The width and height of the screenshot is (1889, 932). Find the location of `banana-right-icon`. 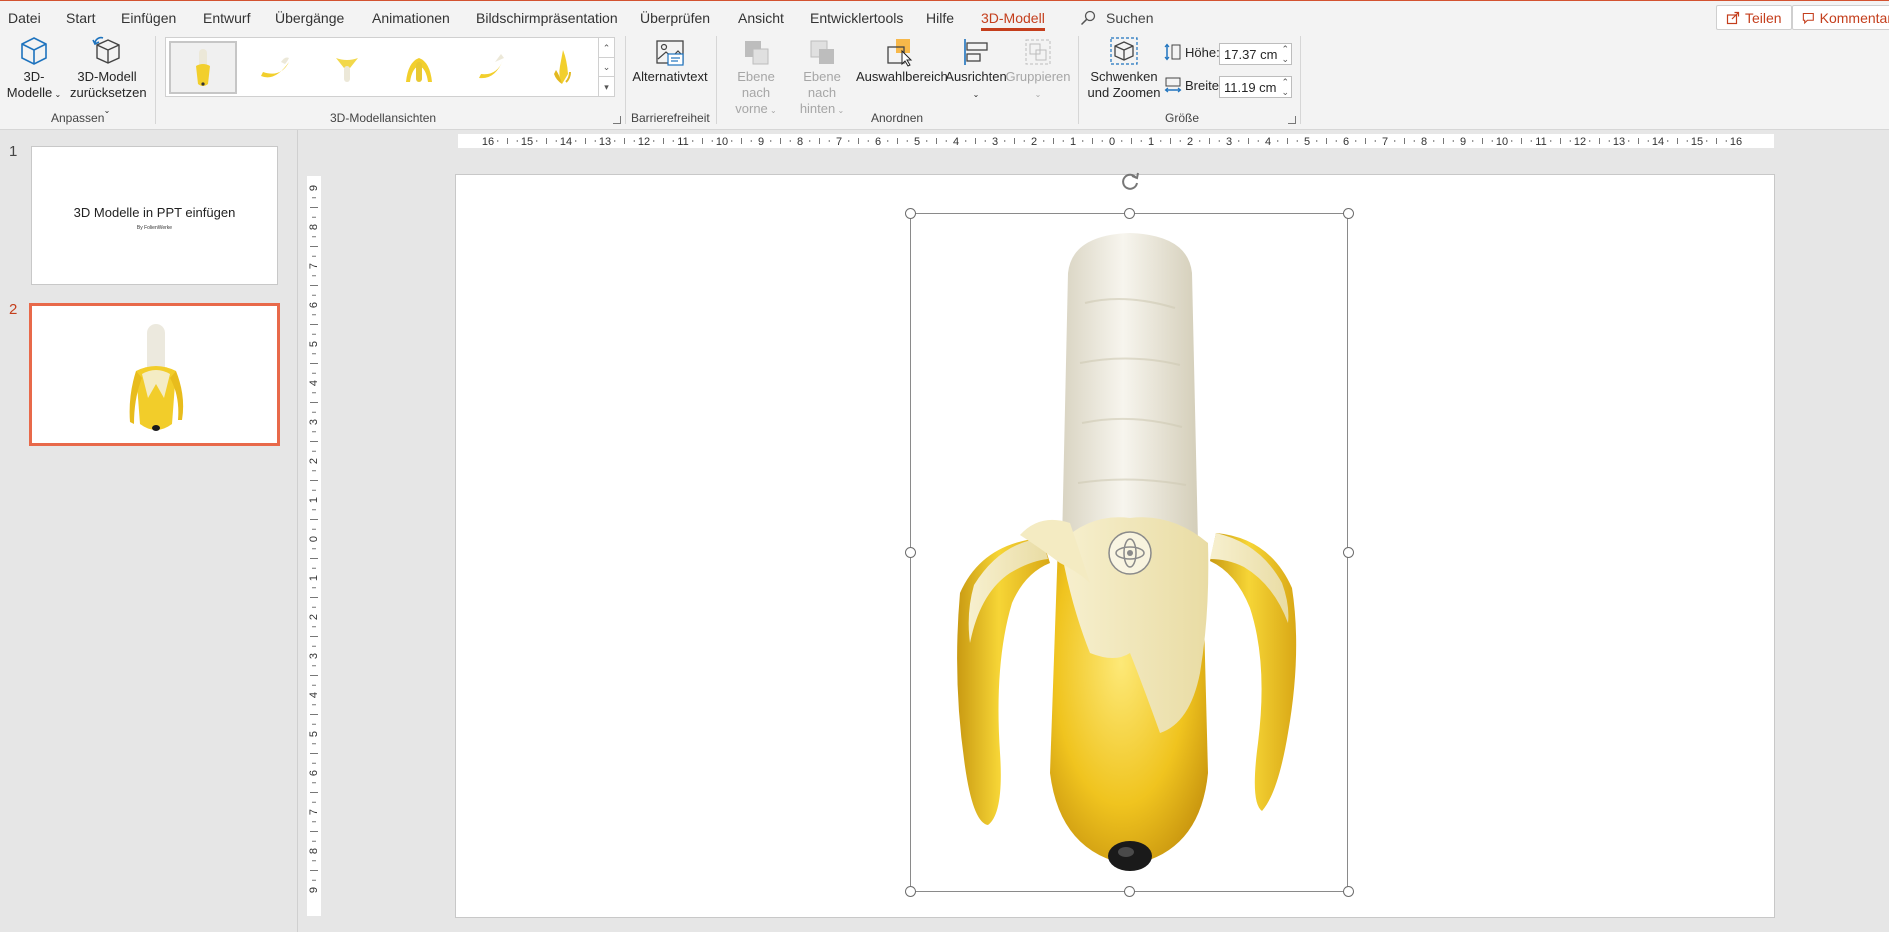

banana-right-icon is located at coordinates (491, 65).